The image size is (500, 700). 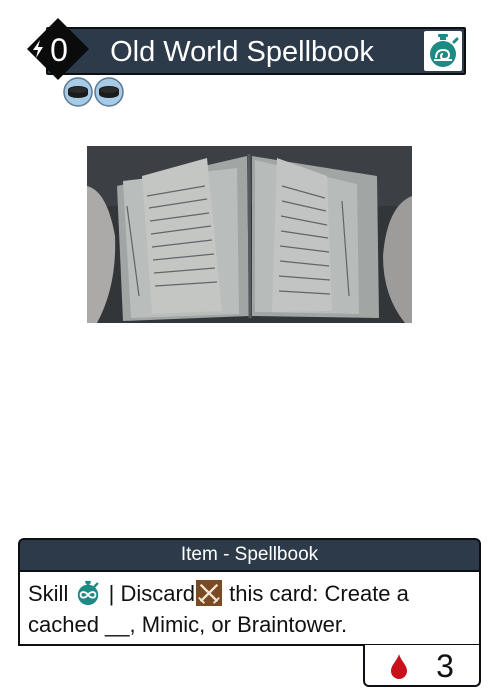 I want to click on type-line: Item - Spellbook, so click(x=249, y=554).